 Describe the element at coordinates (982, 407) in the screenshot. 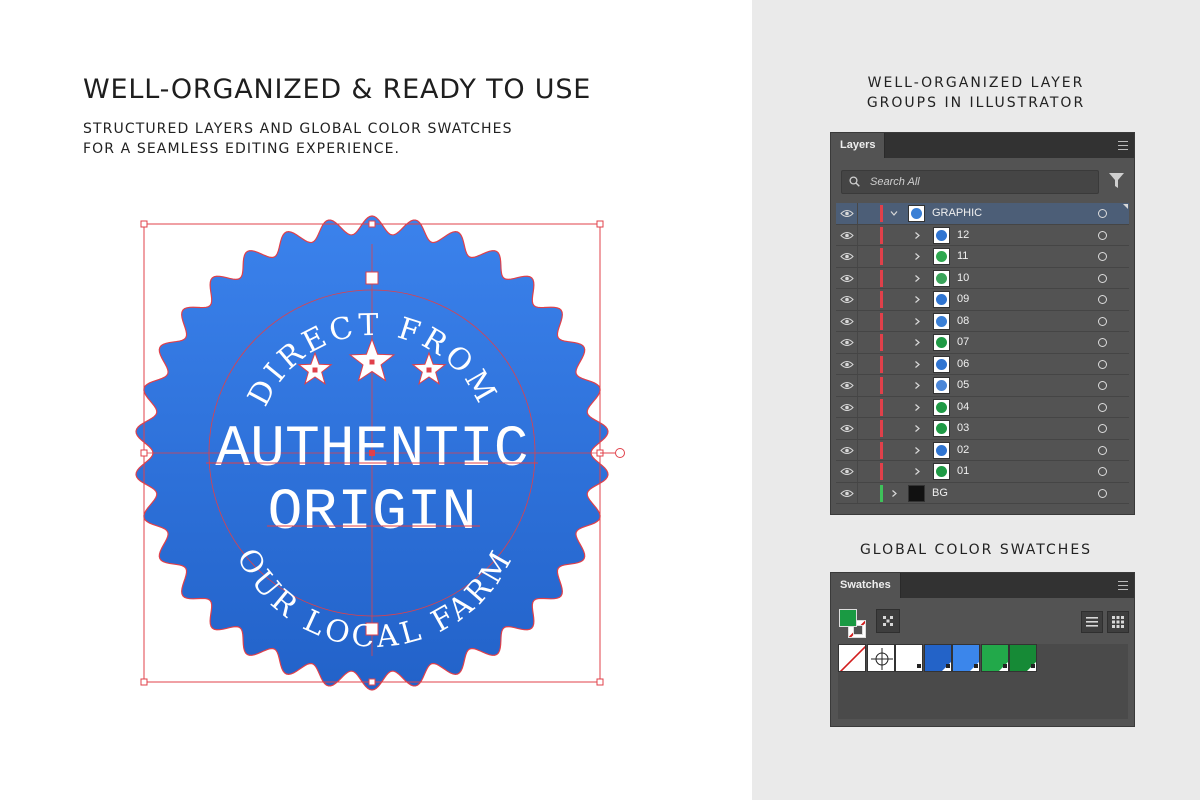

I see `layer-row: 04` at that location.